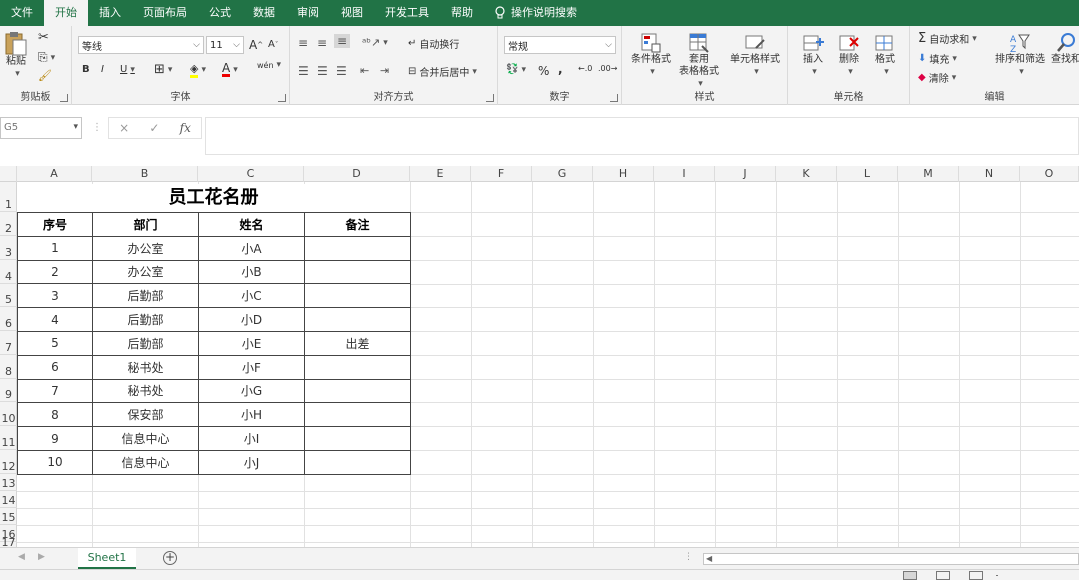 This screenshot has width=1079, height=580. I want to click on tab-help: 帮助, so click(462, 13).